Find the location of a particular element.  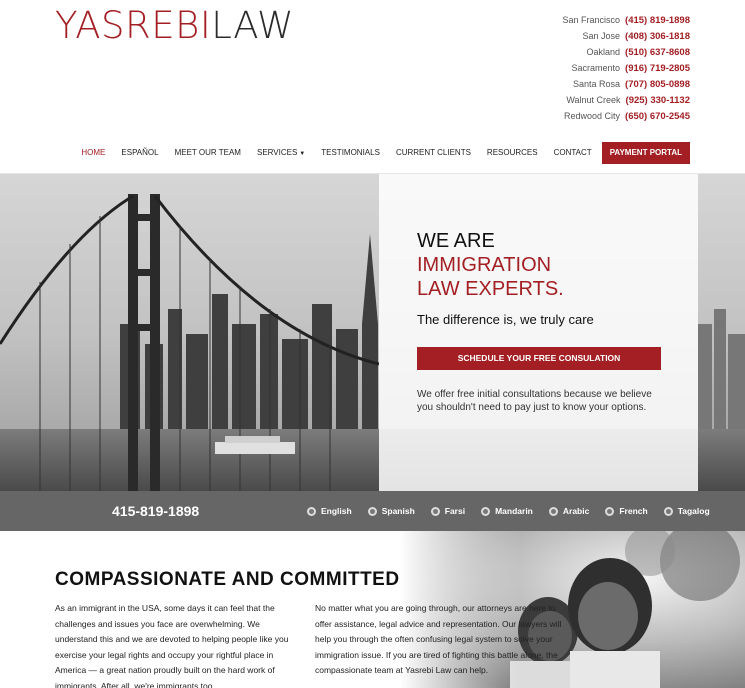

language-label: Tagalog is located at coordinates (693, 511).